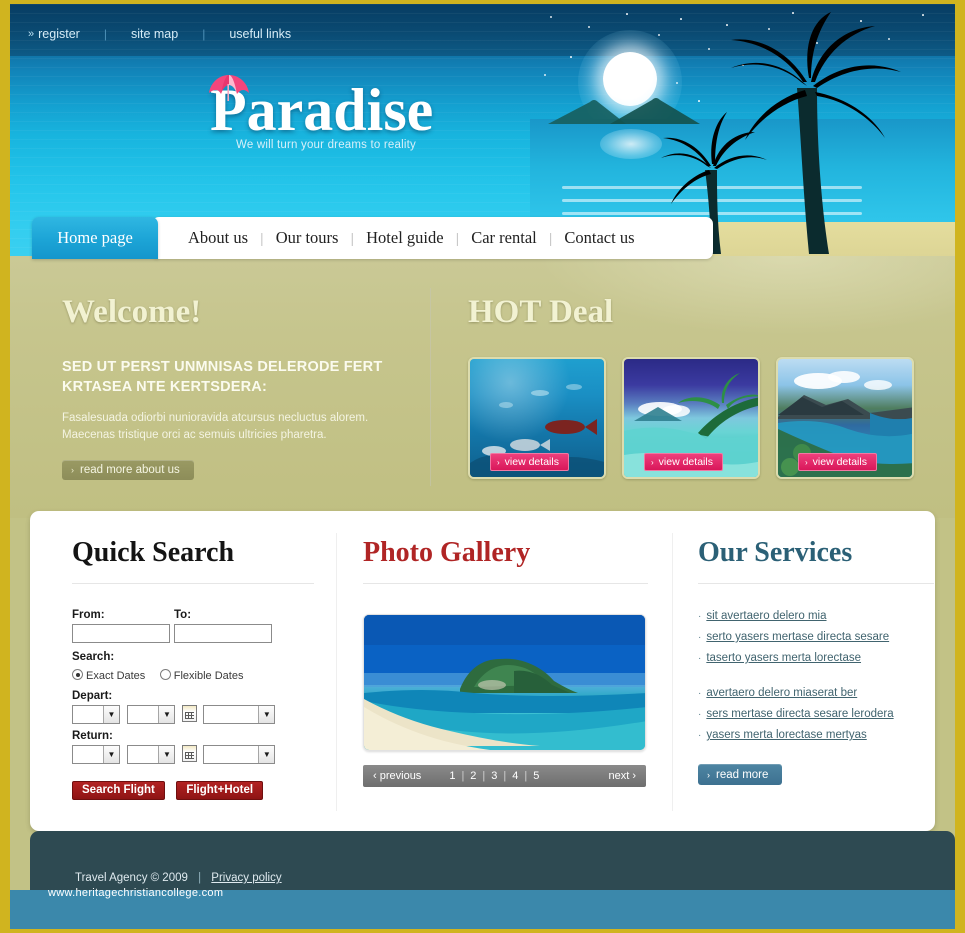 The image size is (965, 933). I want to click on return-calendar-icon, so click(189, 753).